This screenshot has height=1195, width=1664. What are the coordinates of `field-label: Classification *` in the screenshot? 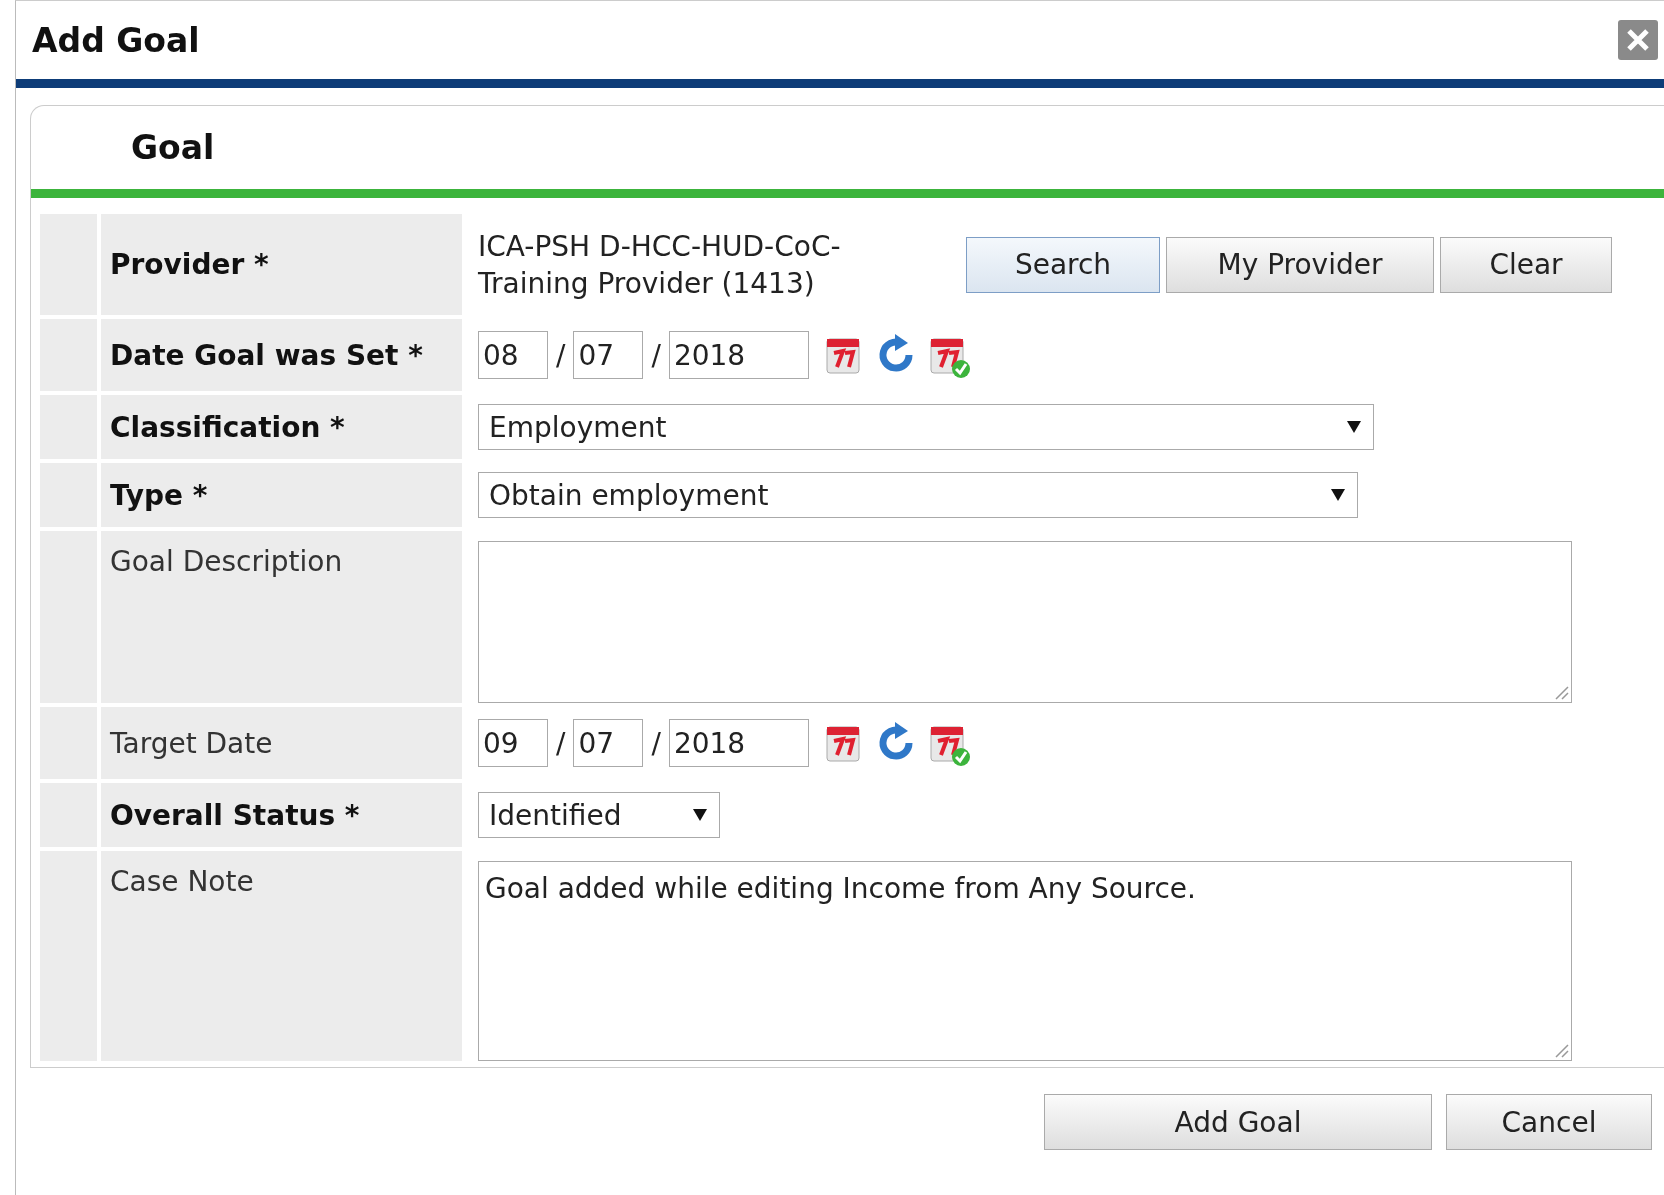 It's located at (227, 427).